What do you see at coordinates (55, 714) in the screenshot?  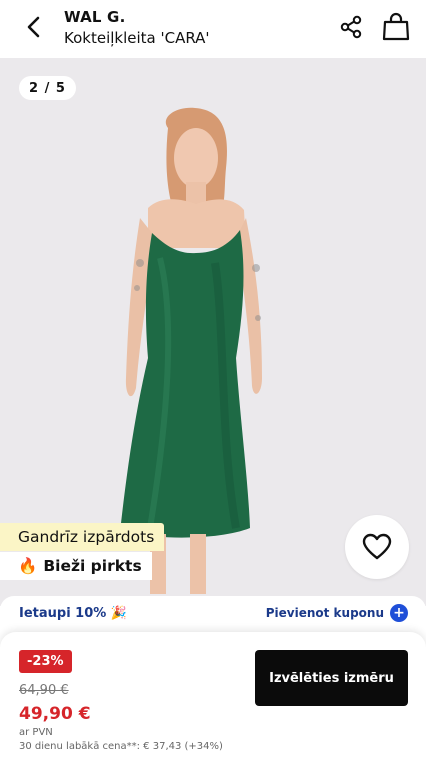 I see `sale-price: 49,90 €` at bounding box center [55, 714].